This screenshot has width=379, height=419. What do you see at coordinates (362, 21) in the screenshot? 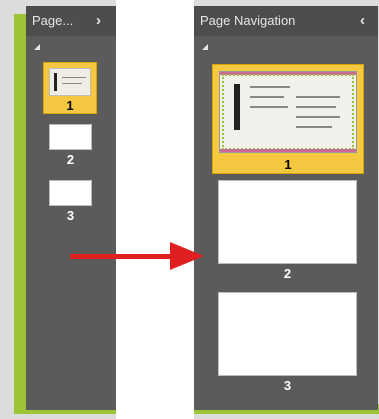
I see `collapse-chevron-icon: ‹` at bounding box center [362, 21].